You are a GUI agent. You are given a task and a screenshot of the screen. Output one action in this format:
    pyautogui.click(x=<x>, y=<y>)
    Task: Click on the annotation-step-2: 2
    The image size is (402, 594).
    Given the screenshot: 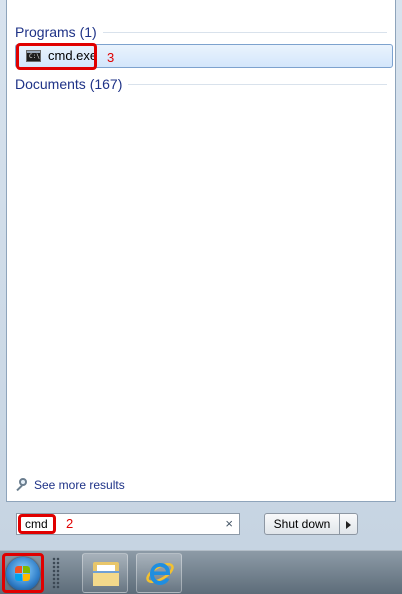 What is the action you would take?
    pyautogui.click(x=70, y=523)
    